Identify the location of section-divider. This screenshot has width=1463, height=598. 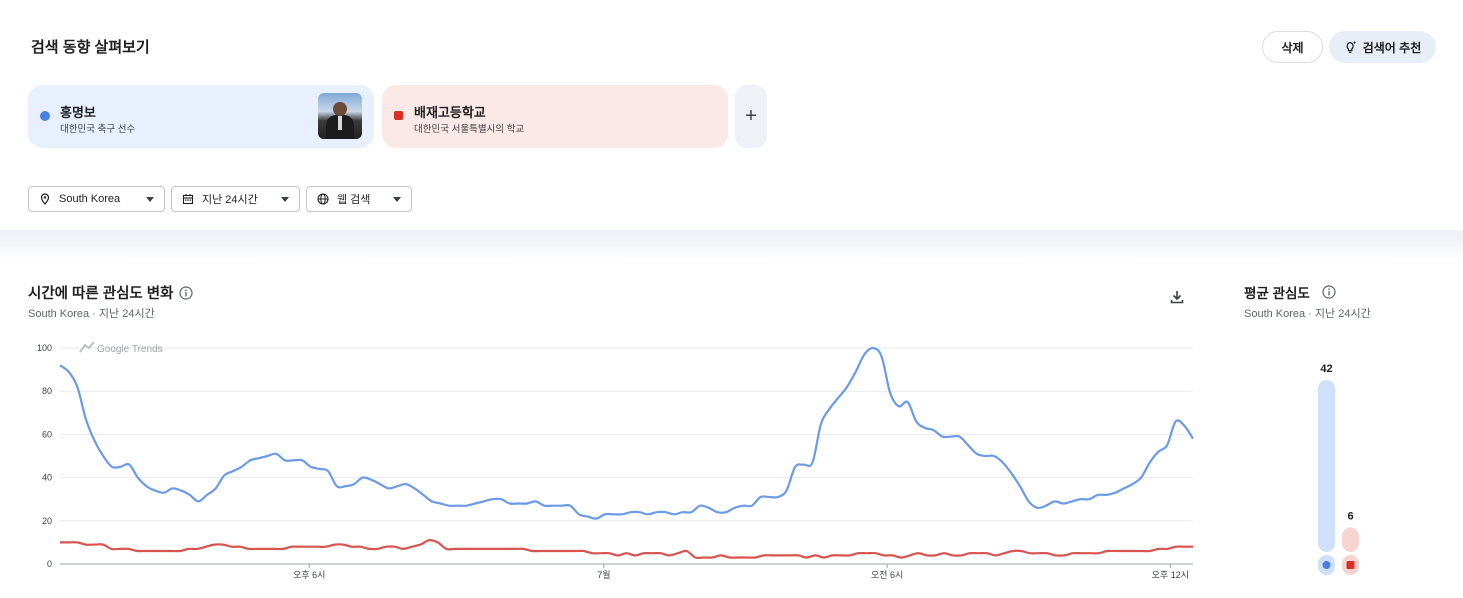
(731, 245).